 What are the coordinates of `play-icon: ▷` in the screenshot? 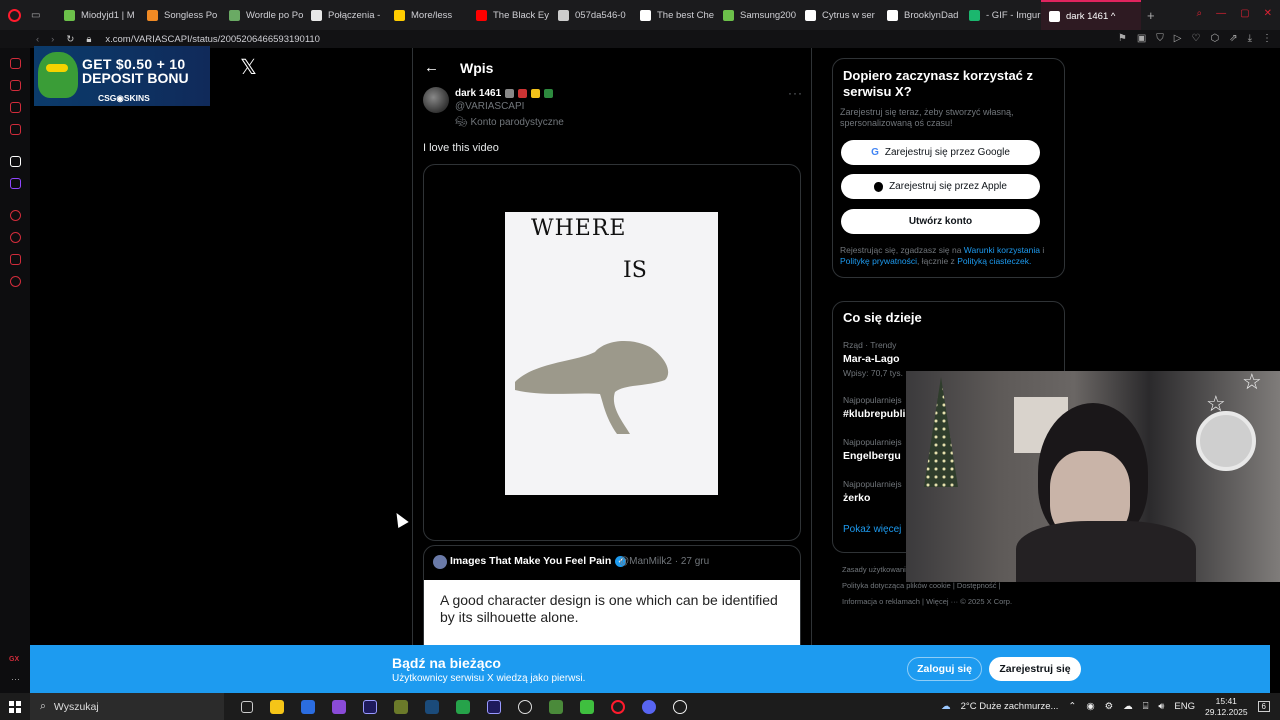 It's located at (1178, 38).